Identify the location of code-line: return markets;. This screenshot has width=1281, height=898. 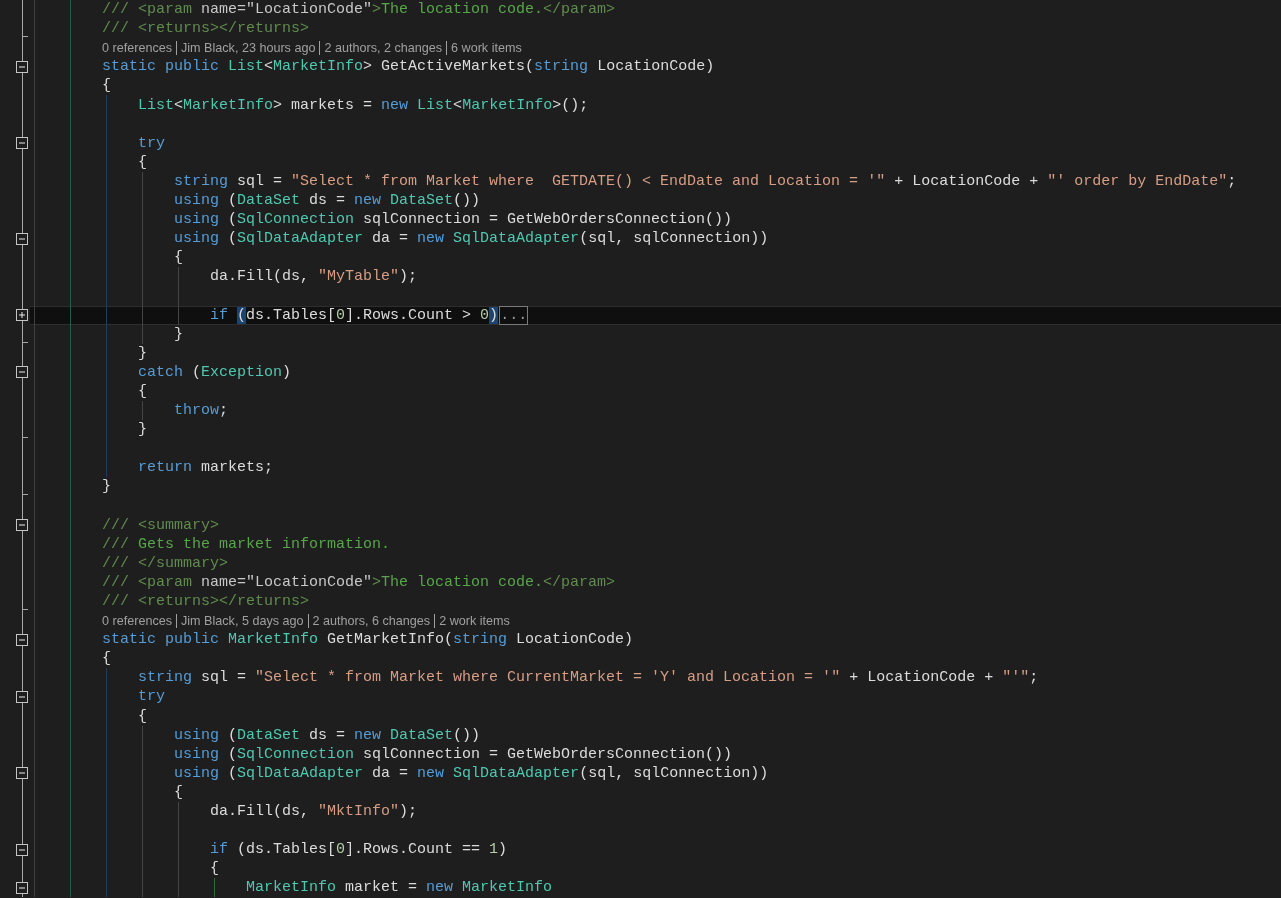
(206, 468).